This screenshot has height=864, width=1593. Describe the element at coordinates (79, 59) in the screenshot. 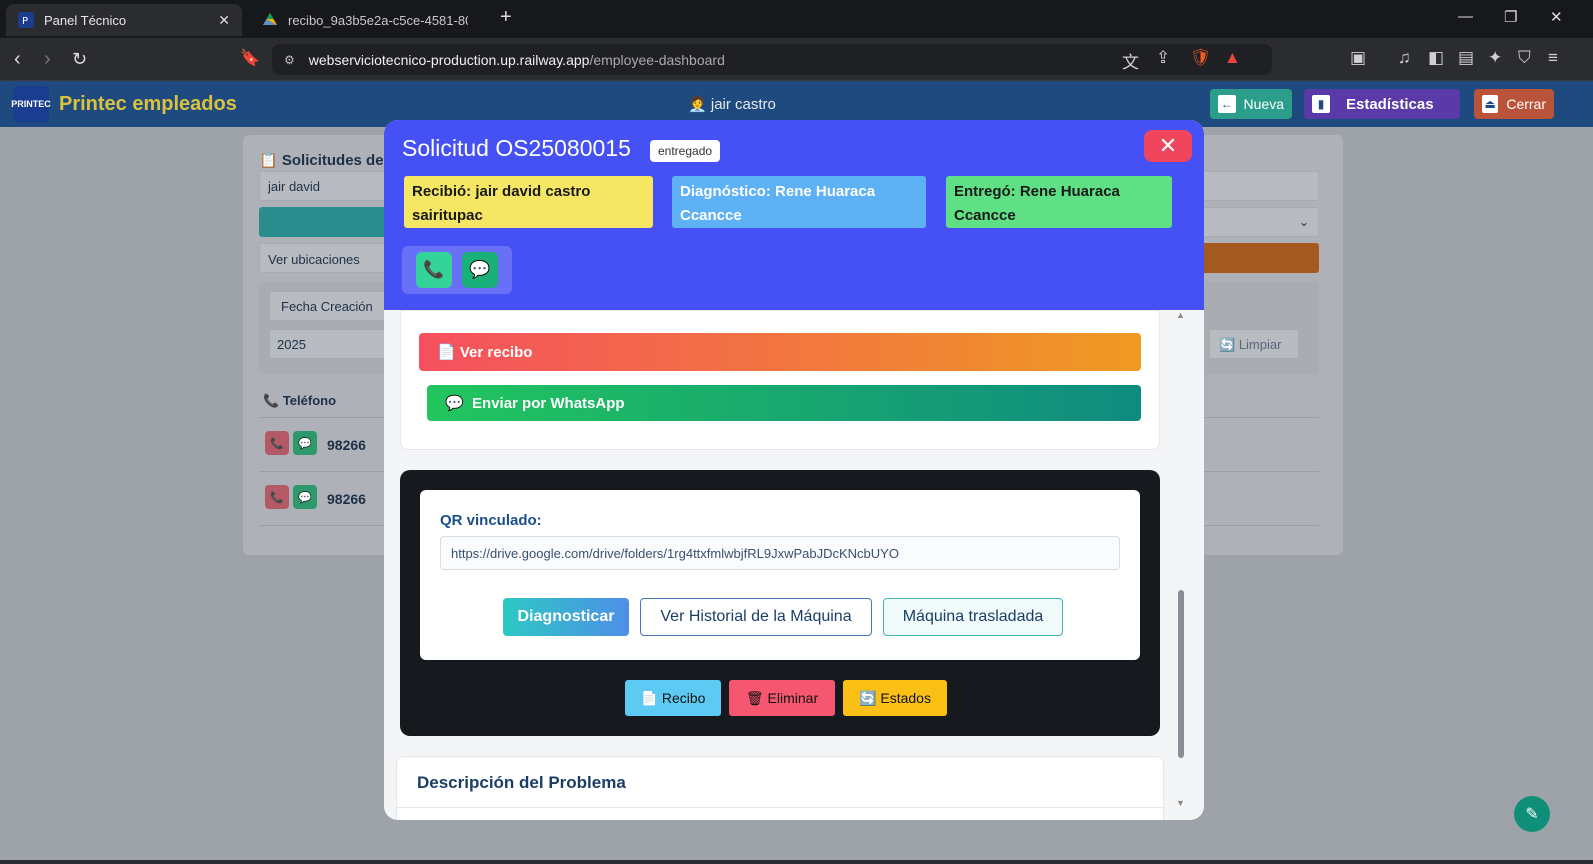

I see `reload-icon: ↻` at that location.